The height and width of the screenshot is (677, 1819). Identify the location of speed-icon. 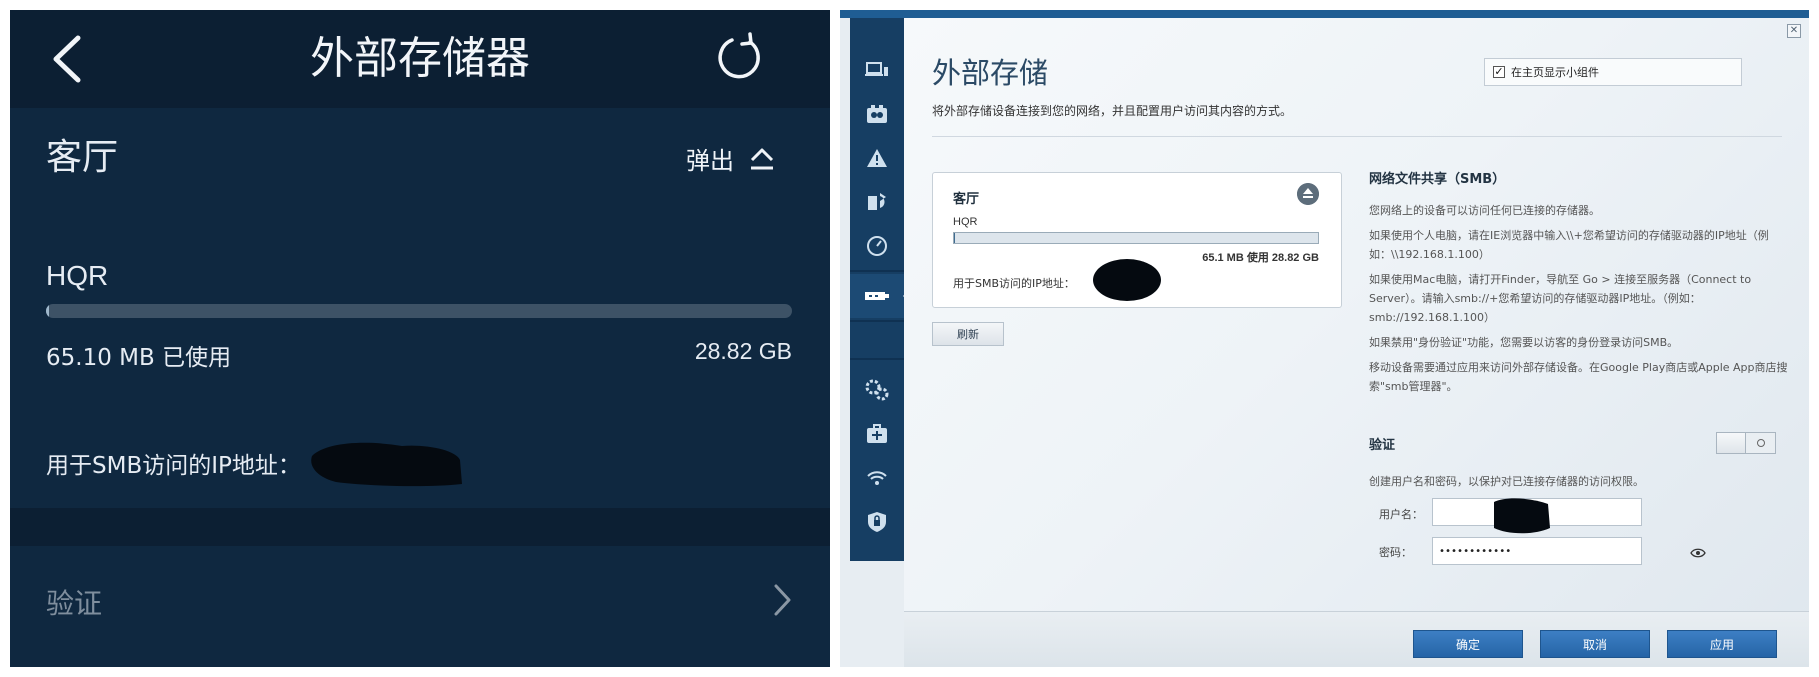
(877, 246).